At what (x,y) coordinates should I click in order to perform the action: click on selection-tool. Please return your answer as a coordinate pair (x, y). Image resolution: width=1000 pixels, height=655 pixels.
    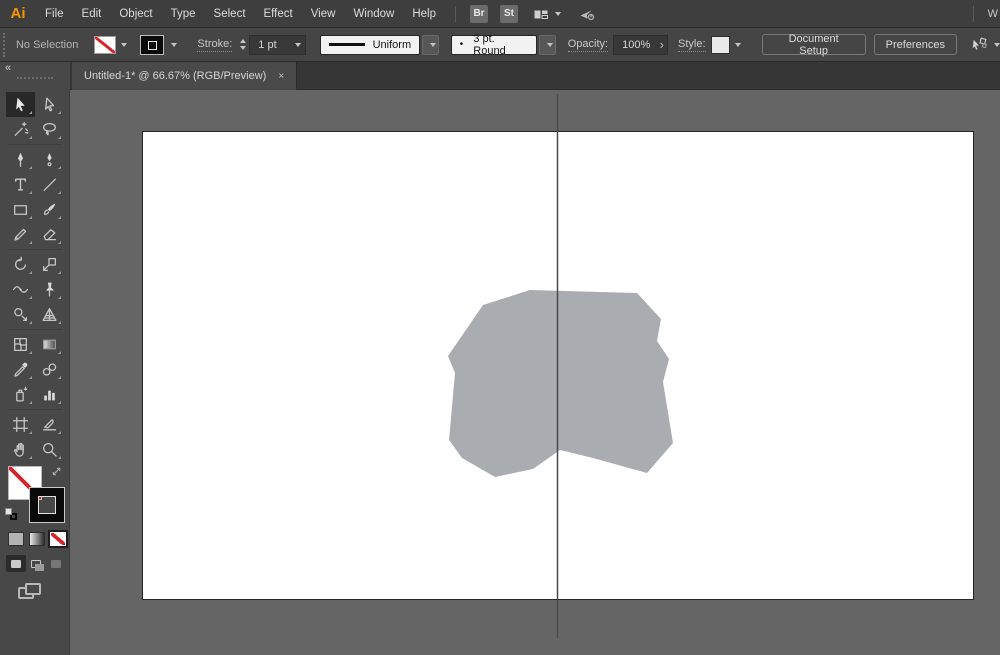
    Looking at the image, I should click on (20, 104).